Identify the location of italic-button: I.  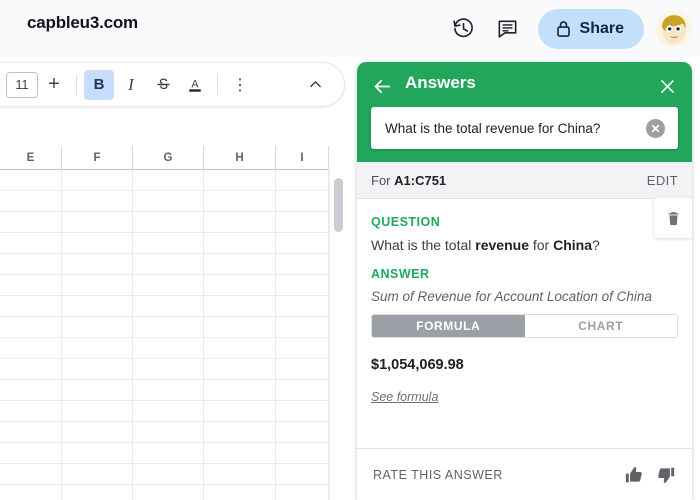
(131, 85).